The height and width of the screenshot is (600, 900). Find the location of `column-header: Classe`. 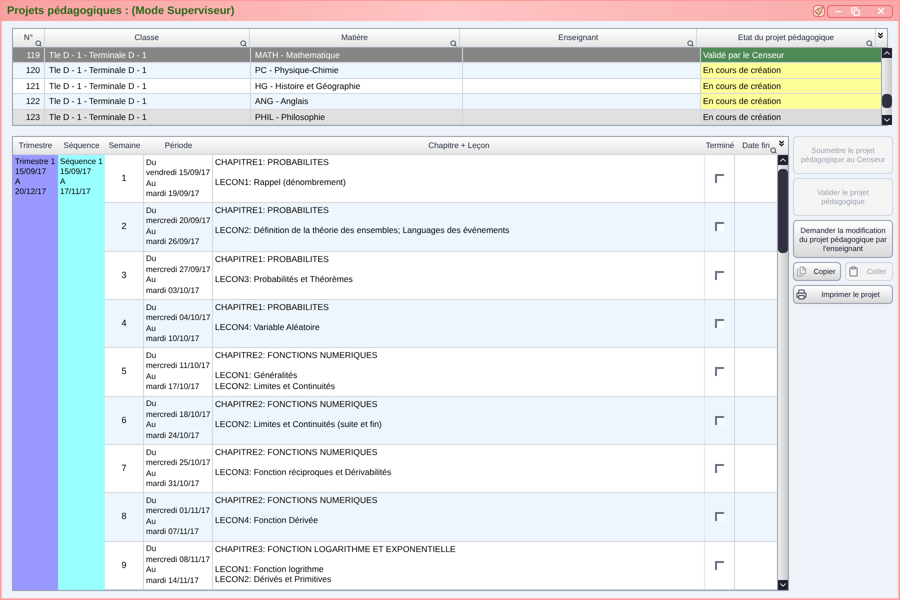

column-header: Classe is located at coordinates (146, 38).